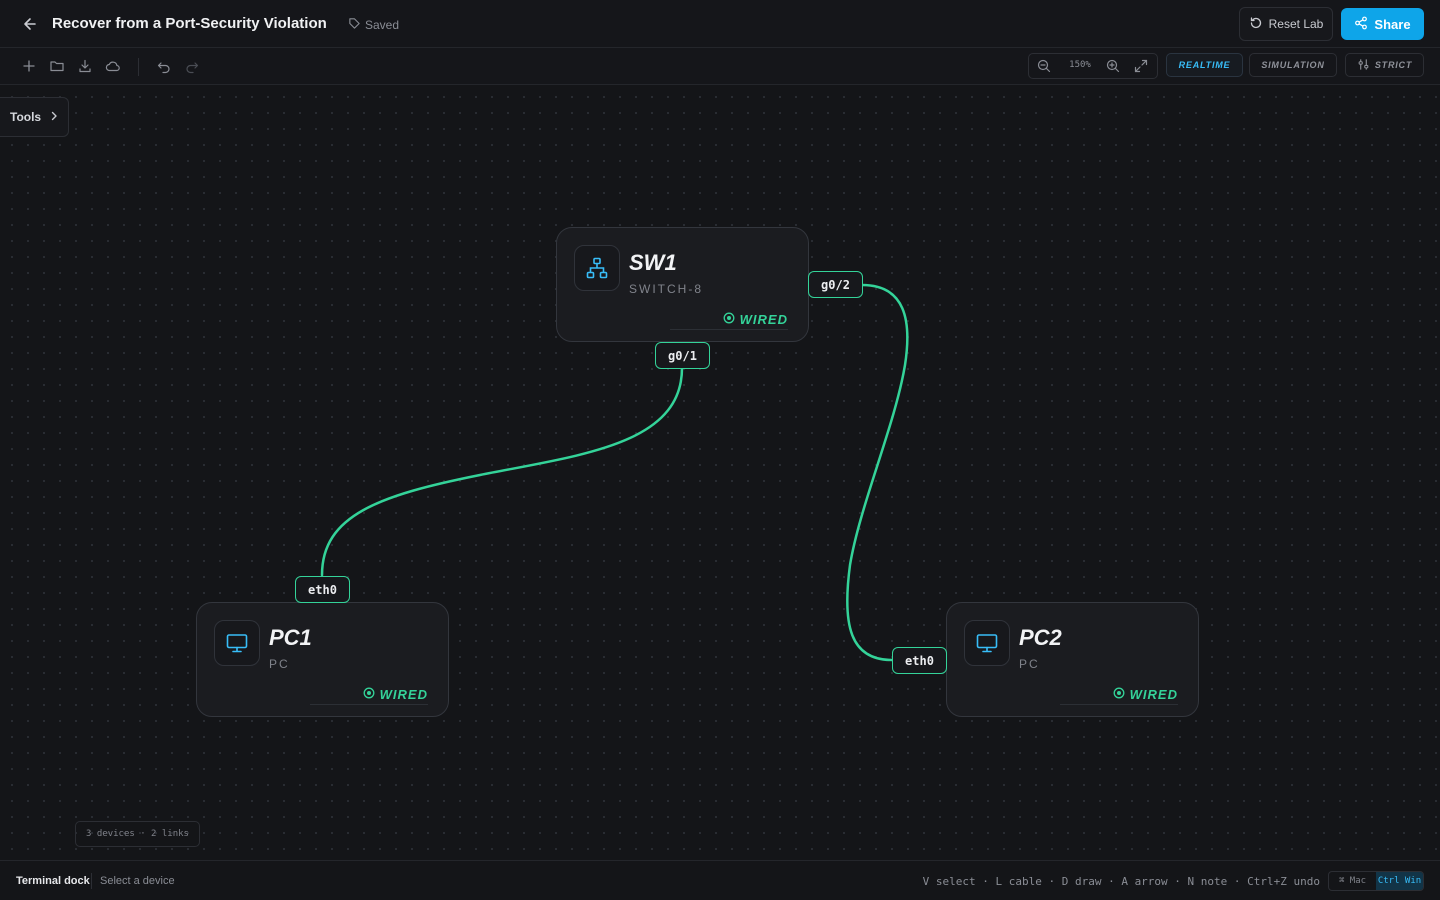 The image size is (1440, 900). What do you see at coordinates (720, 66) in the screenshot?
I see `toolbar: 150% REALTIME SIMULATION STRICT` at bounding box center [720, 66].